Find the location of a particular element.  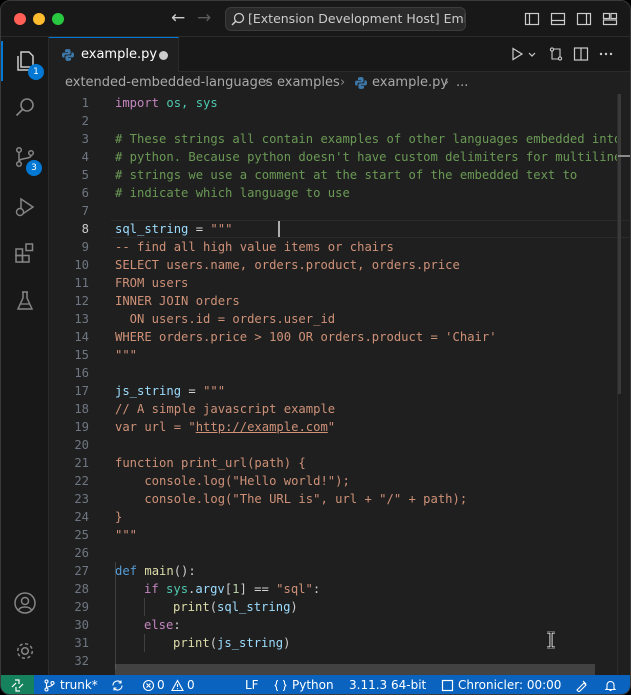

code-line: 7 is located at coordinates (339, 211).